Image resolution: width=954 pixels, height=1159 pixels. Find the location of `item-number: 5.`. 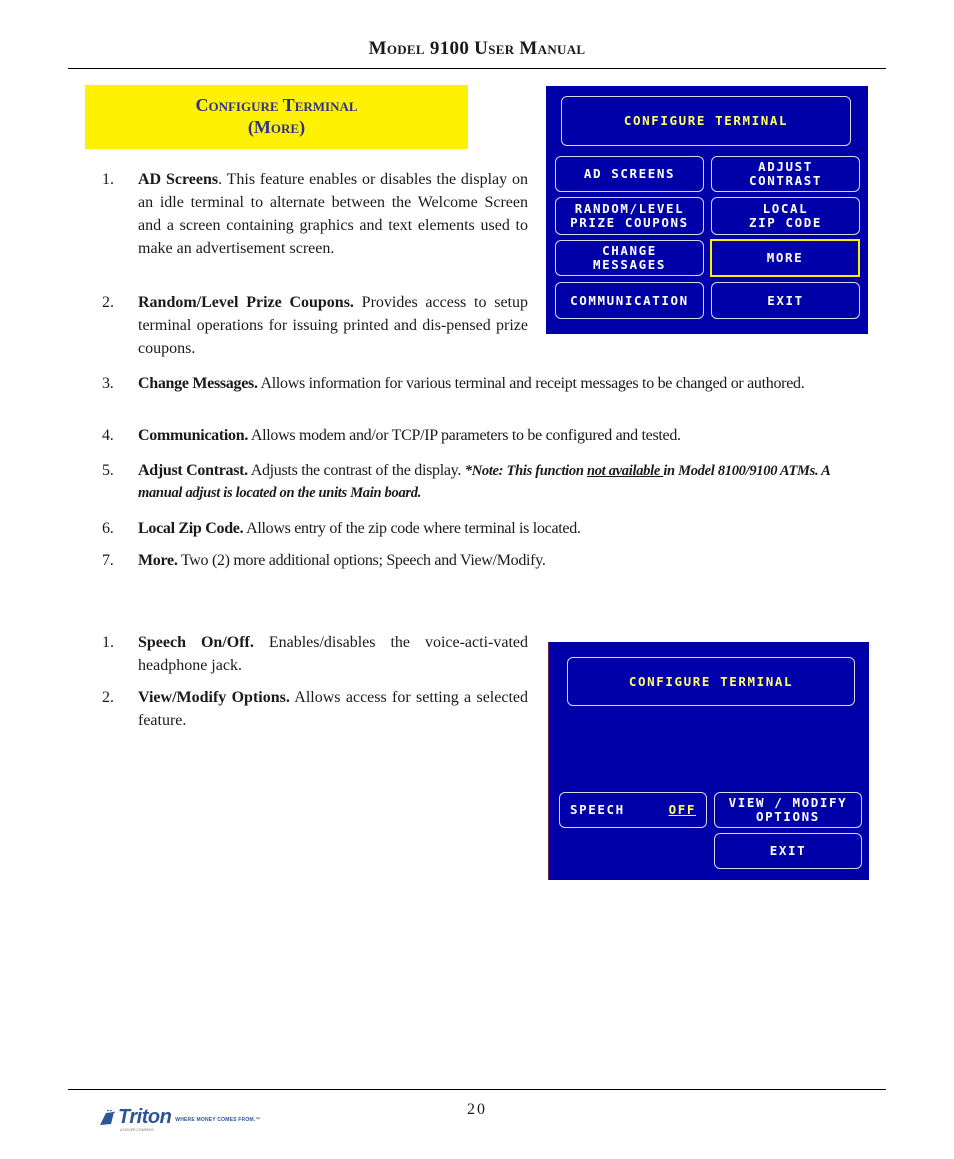

item-number: 5. is located at coordinates (108, 470).